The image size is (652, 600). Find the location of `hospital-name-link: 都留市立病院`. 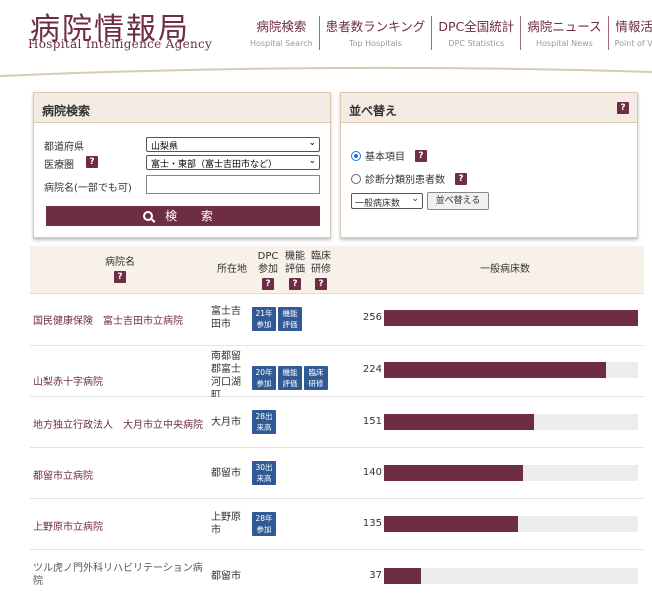

hospital-name-link: 都留市立病院 is located at coordinates (63, 474).